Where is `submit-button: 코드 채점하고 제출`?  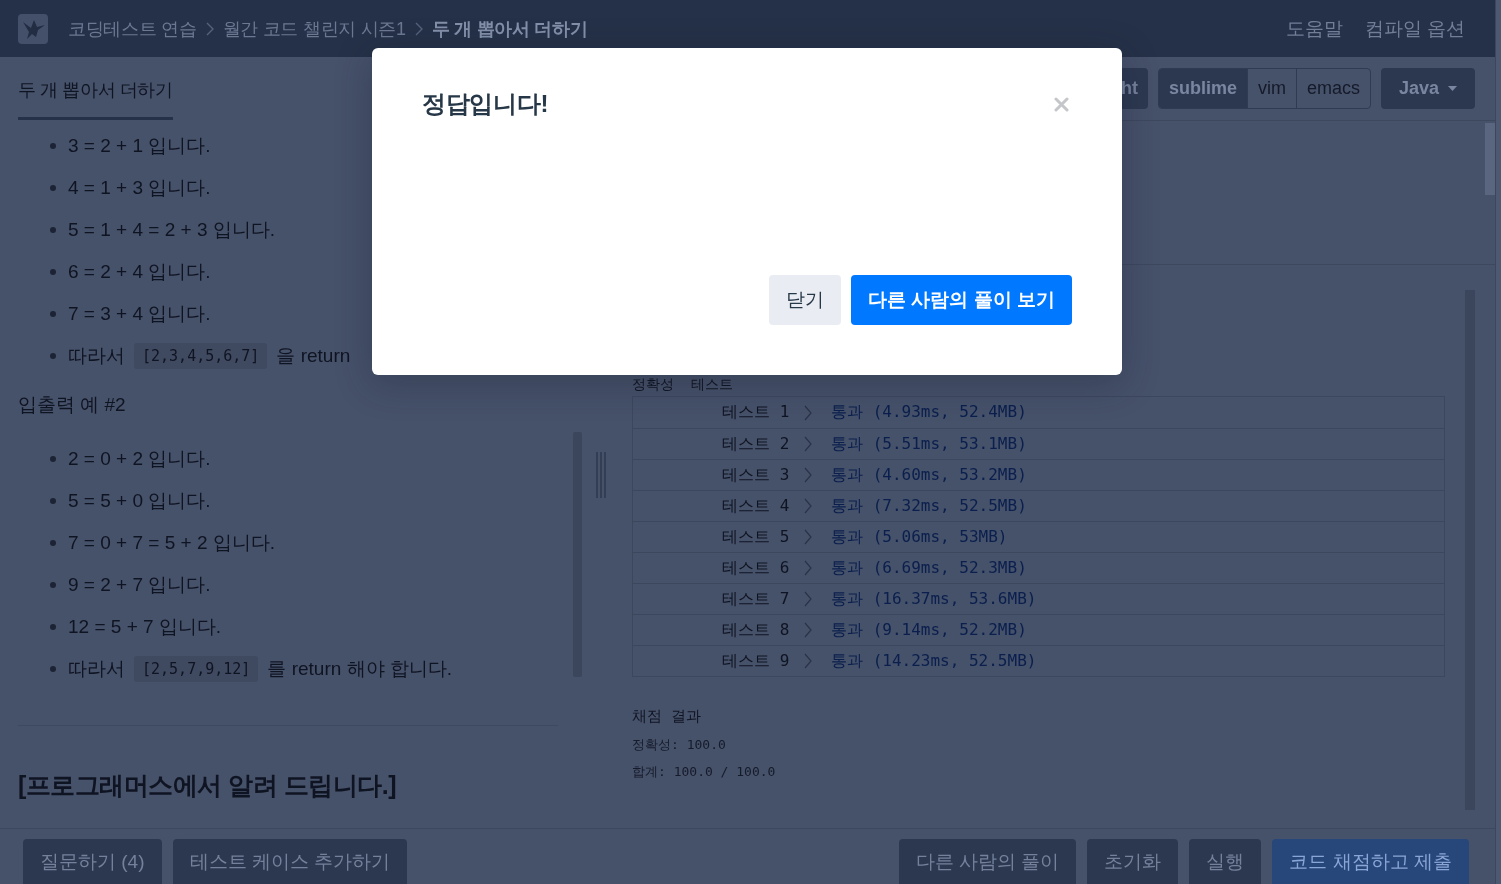 submit-button: 코드 채점하고 제출 is located at coordinates (1370, 861).